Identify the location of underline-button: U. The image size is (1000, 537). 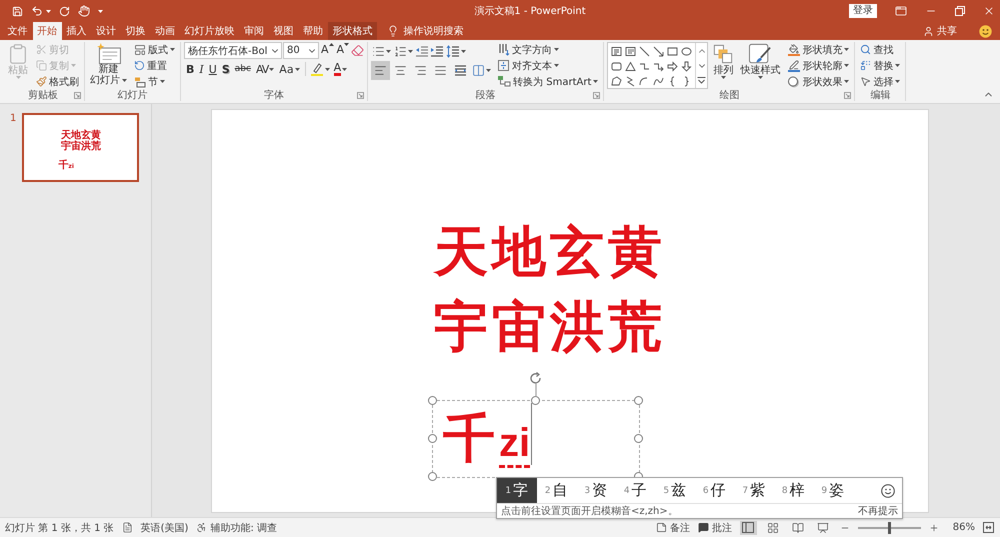
(212, 69).